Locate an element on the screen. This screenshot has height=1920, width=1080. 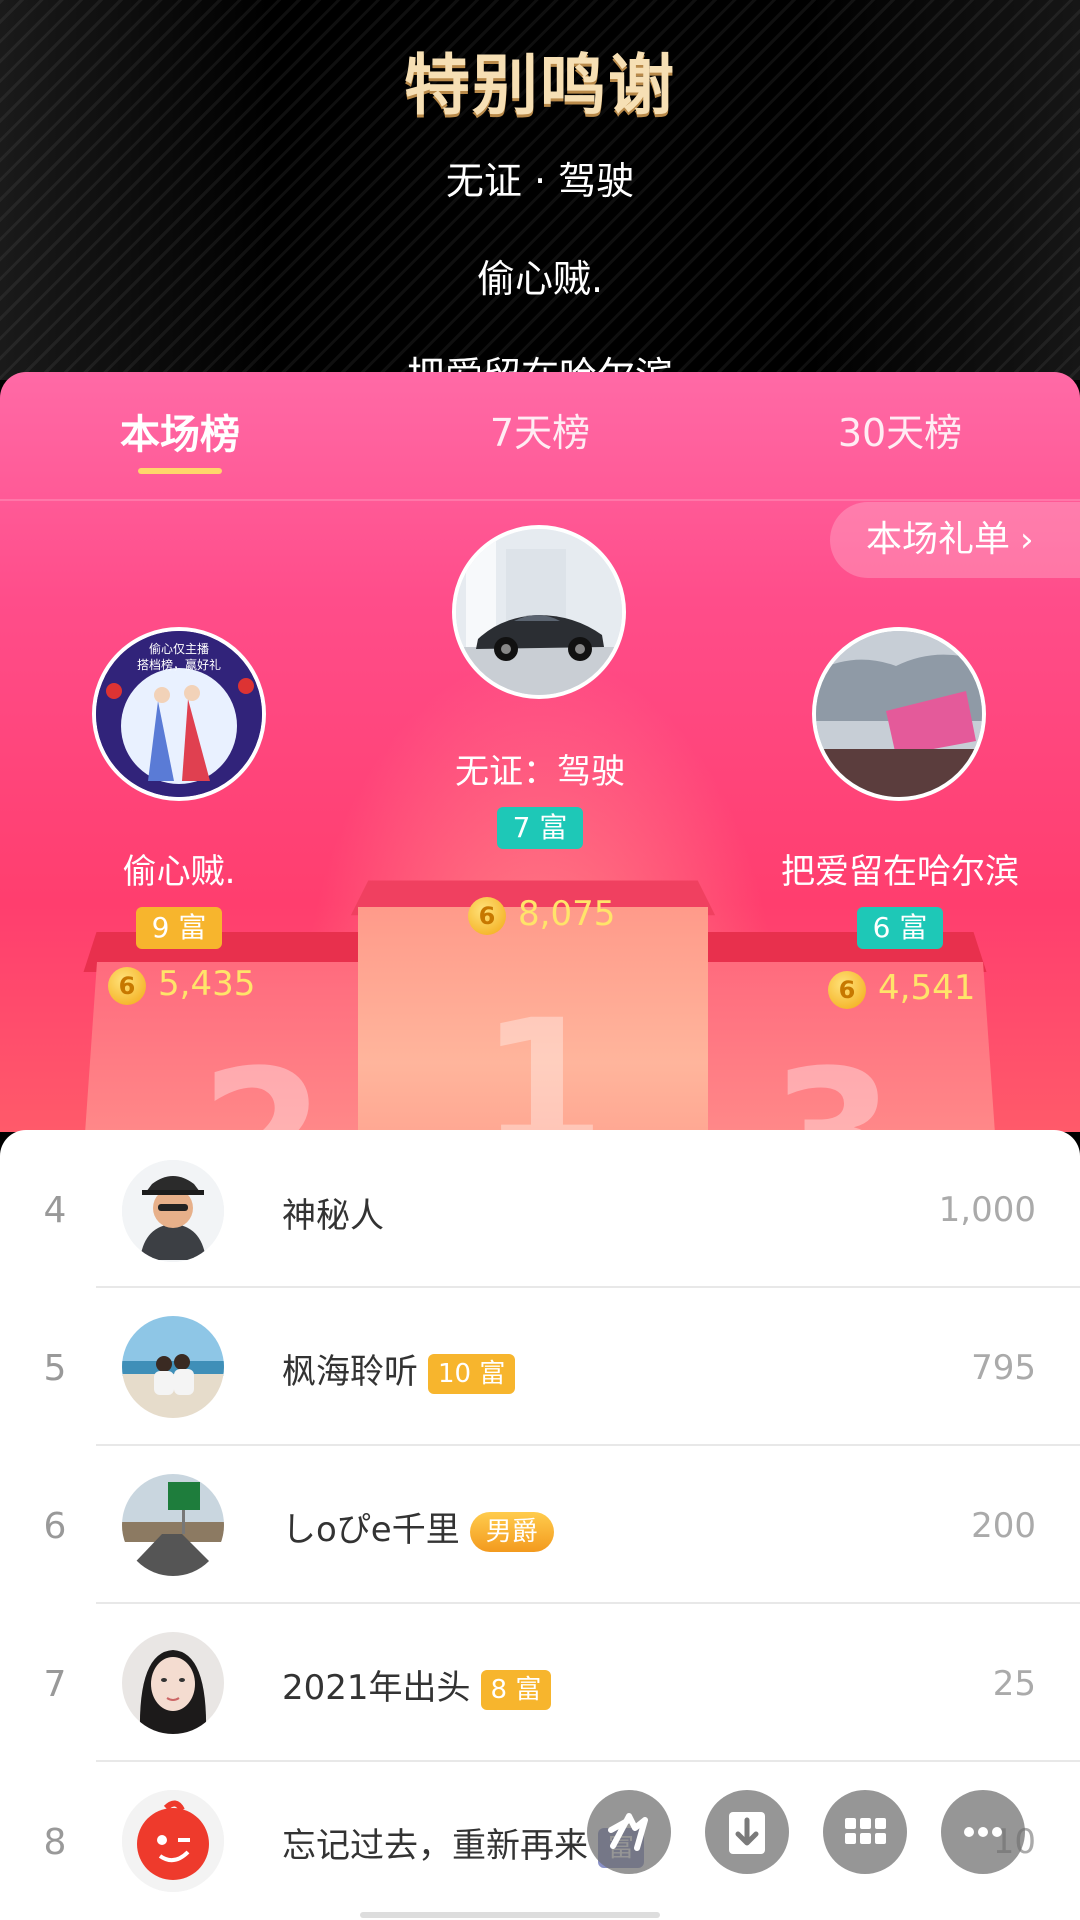
first-coins-value: 8,075 is located at coordinates (567, 914).